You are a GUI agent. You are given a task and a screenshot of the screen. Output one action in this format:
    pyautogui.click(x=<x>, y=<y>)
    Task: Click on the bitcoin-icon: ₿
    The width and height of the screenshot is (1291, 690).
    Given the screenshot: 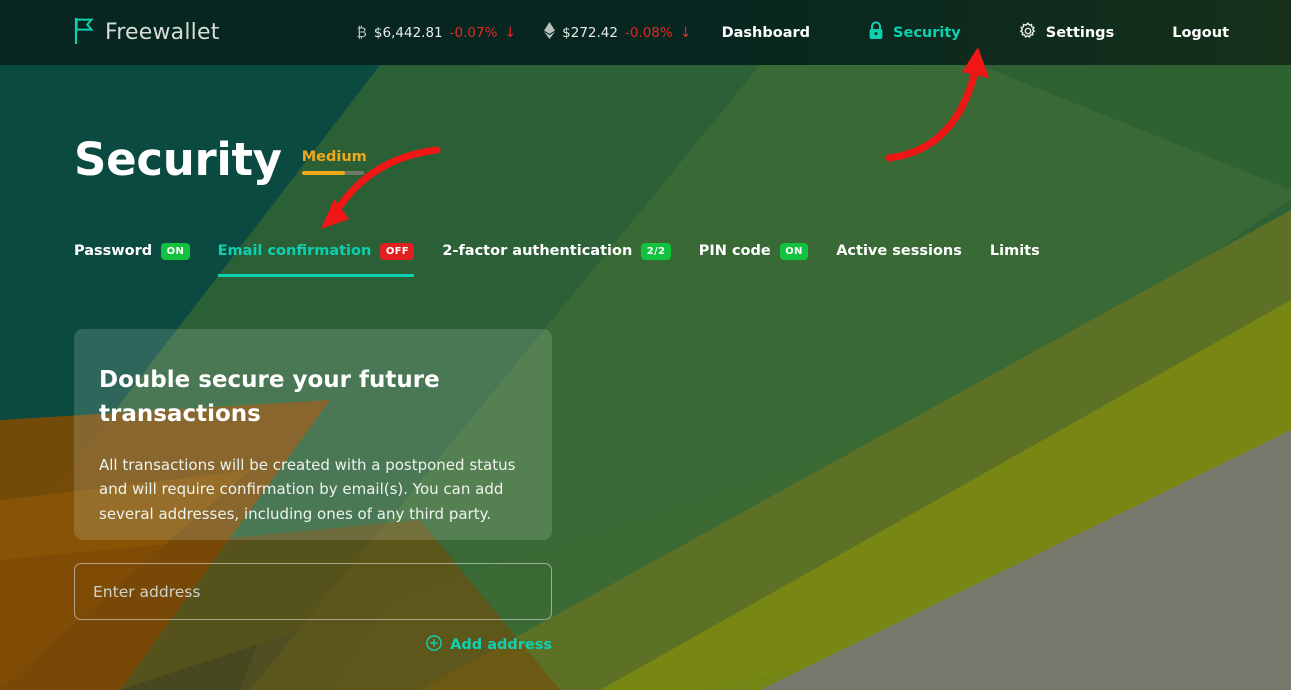 What is the action you would take?
    pyautogui.click(x=361, y=33)
    